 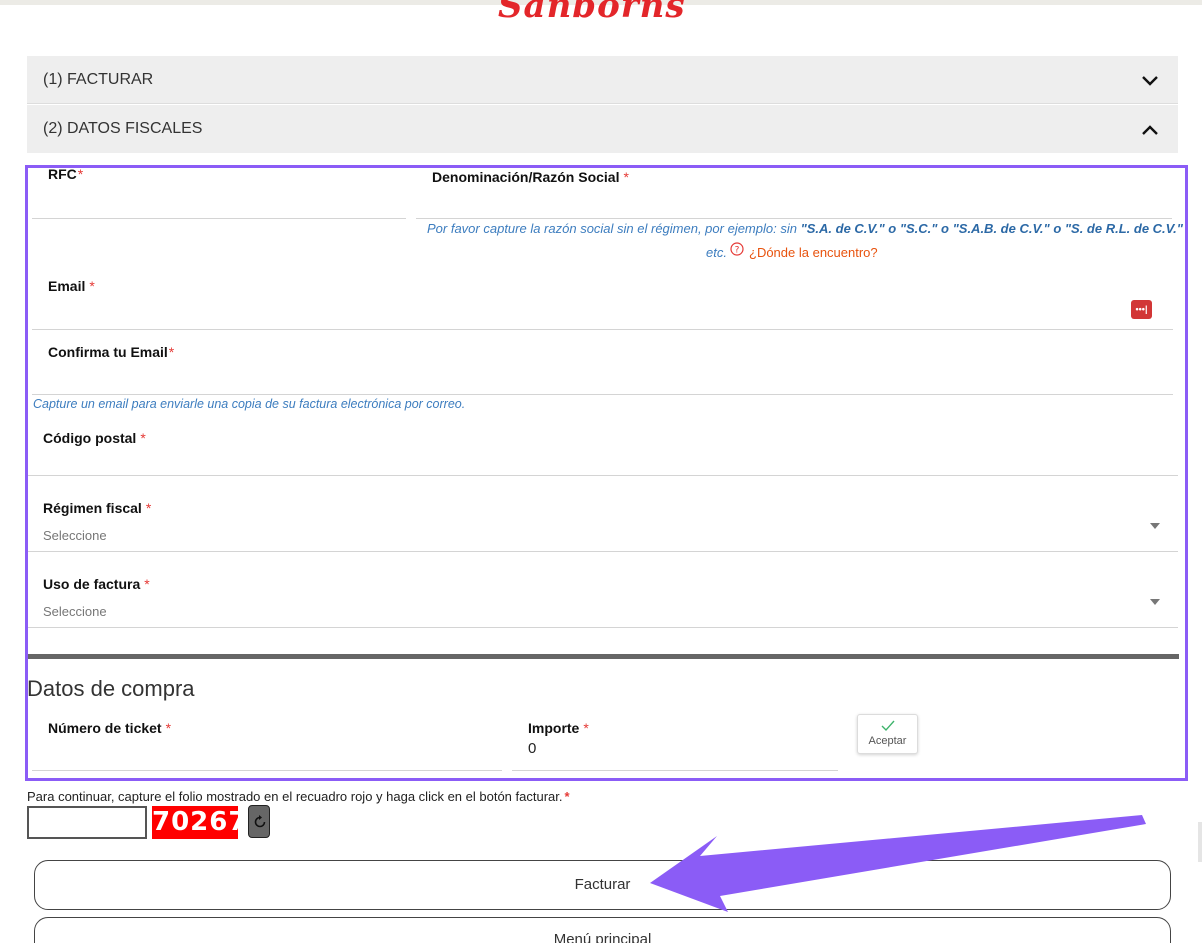 I want to click on regimen-fiscal-underline, so click(x=603, y=551).